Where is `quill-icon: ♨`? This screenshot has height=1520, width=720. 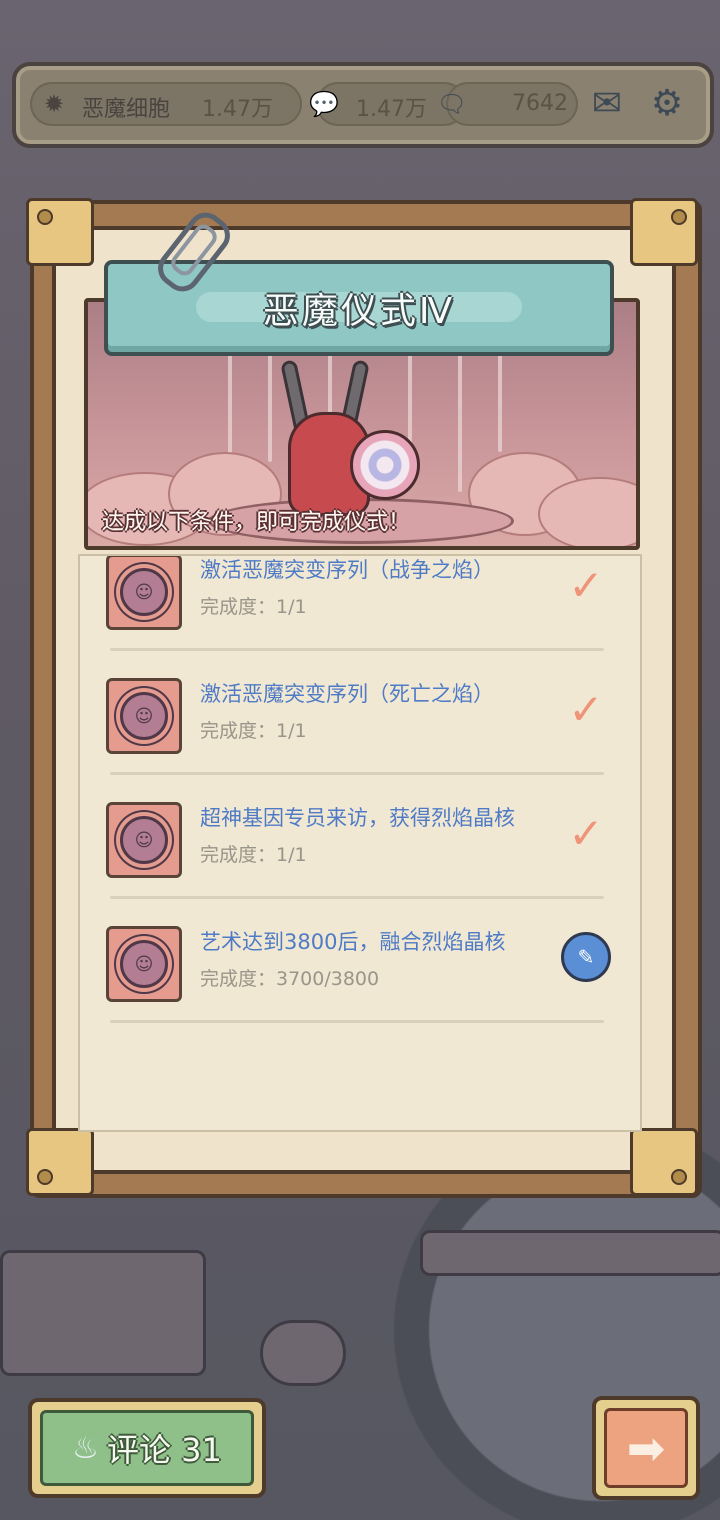 quill-icon: ♨ is located at coordinates (85, 1448).